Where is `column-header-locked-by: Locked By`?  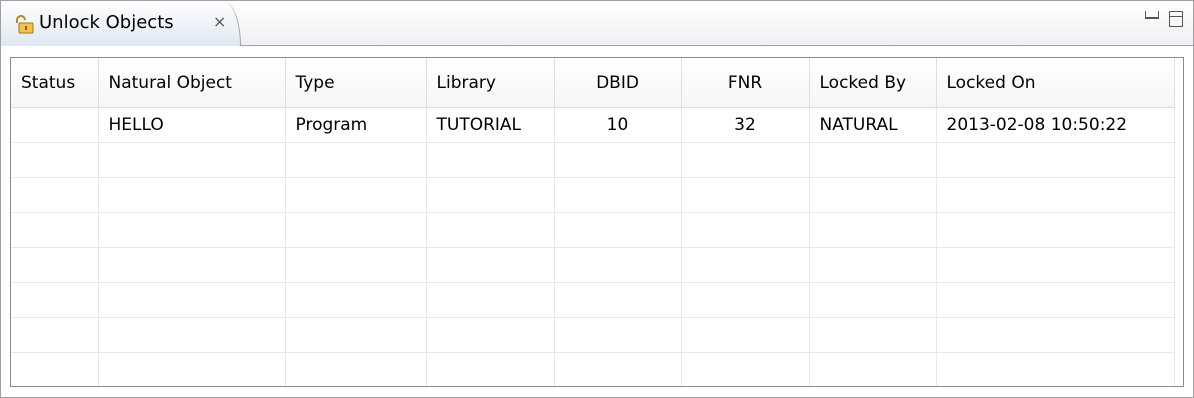 column-header-locked-by: Locked By is located at coordinates (873, 83).